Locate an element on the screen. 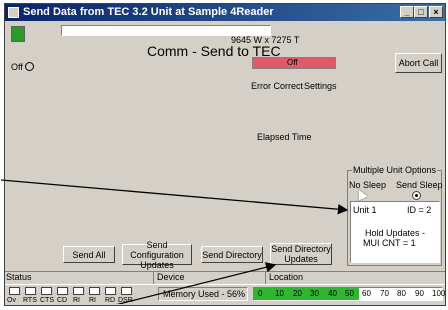 The image size is (448, 310). unit-label: Unit 1 is located at coordinates (365, 210).